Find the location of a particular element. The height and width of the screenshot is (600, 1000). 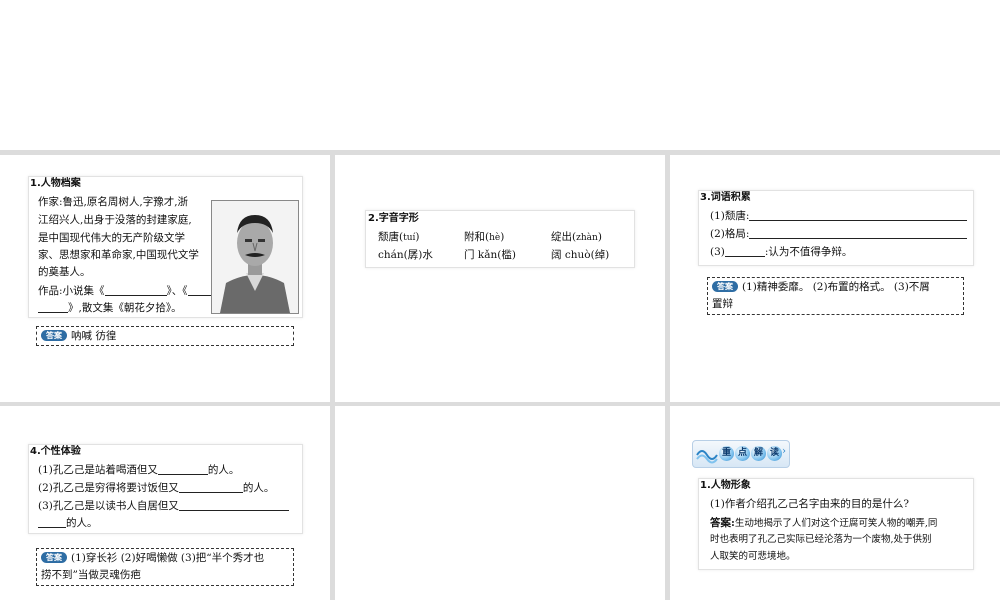

blank-exp-3a is located at coordinates (233, 505).